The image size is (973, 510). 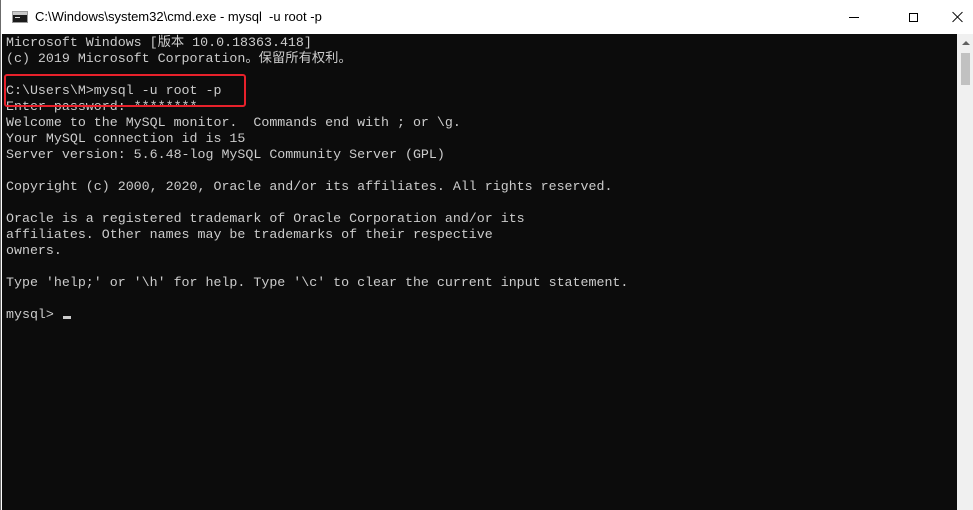 I want to click on minimize-icon, so click(x=854, y=17).